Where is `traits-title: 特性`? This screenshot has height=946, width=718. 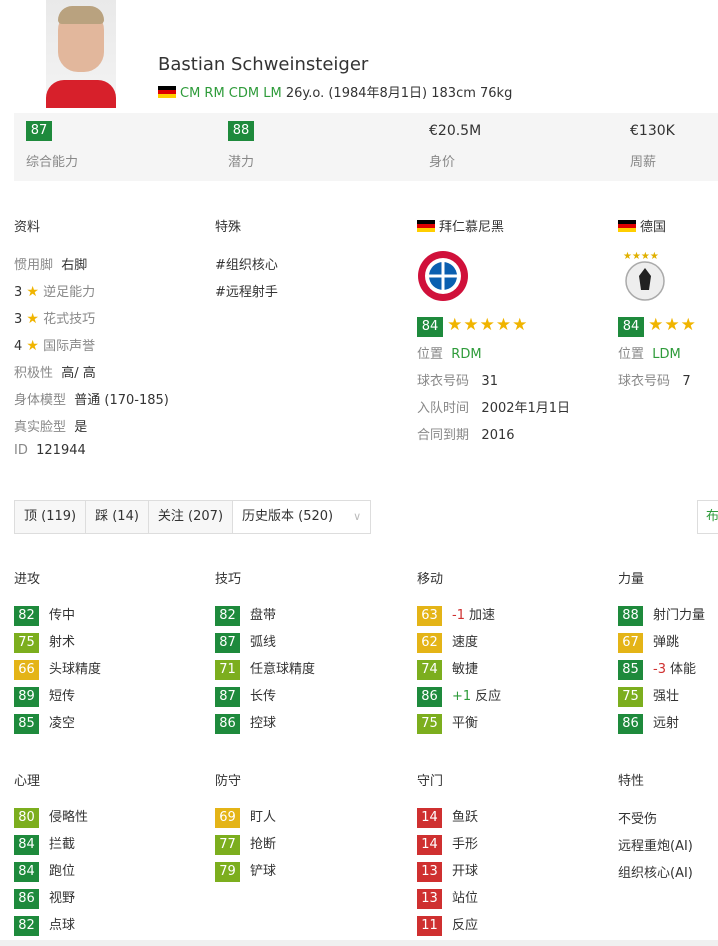
traits-title: 特性 is located at coordinates (631, 781).